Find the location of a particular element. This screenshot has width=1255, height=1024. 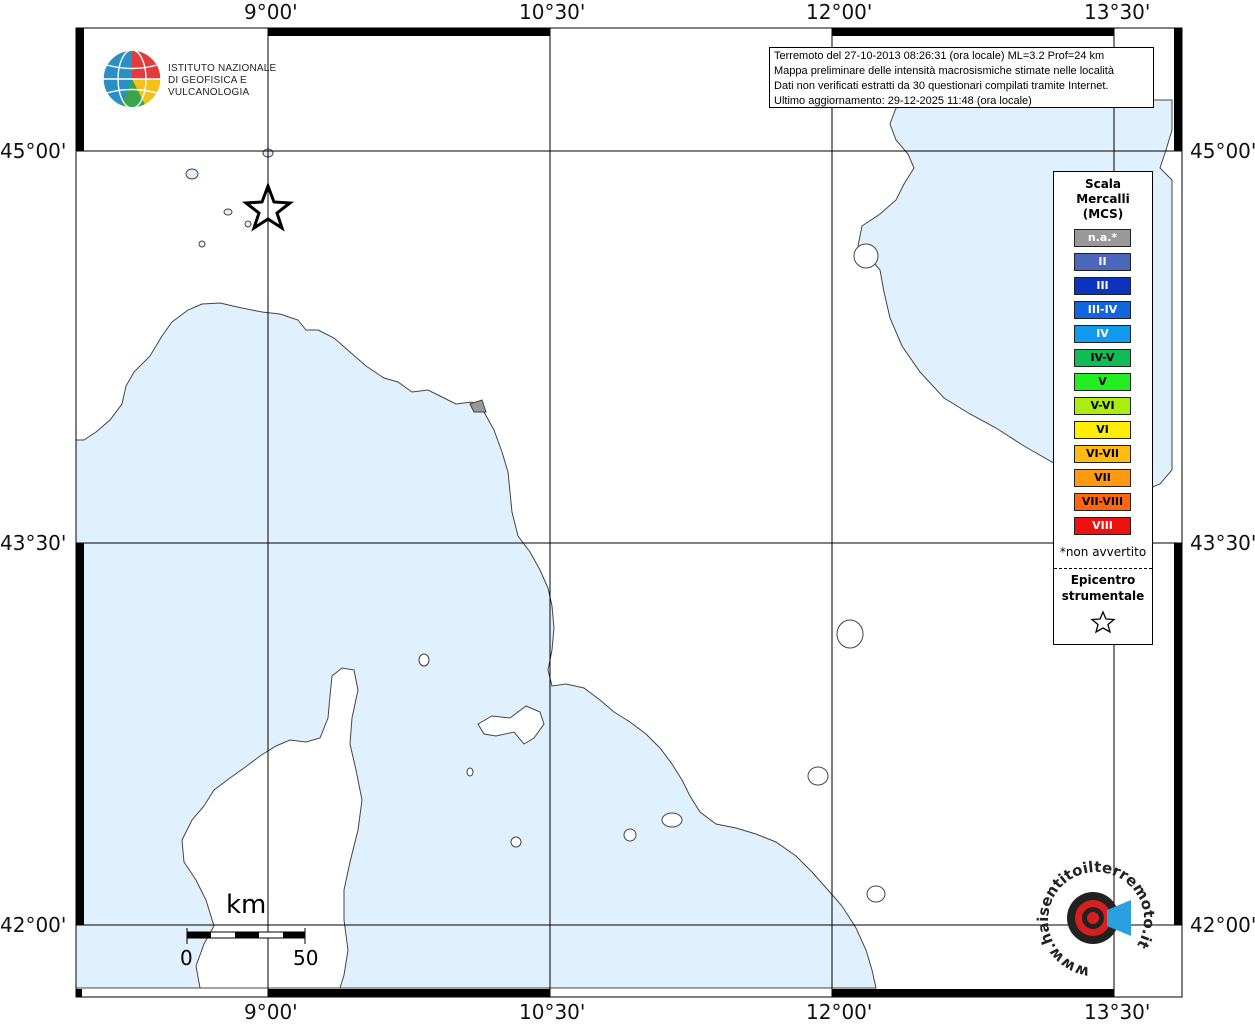

lon-label-top-2: 10°30' is located at coordinates (552, 12).